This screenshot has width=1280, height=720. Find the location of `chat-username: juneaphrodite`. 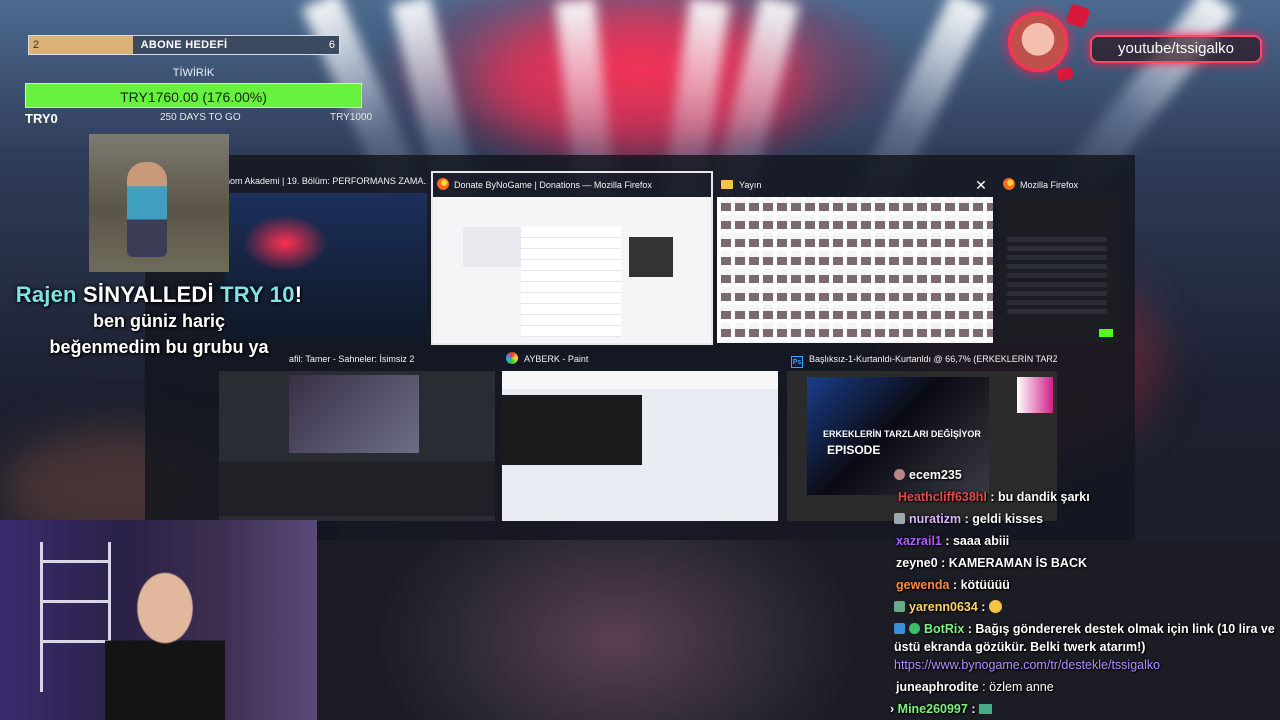

chat-username: juneaphrodite is located at coordinates (937, 687).